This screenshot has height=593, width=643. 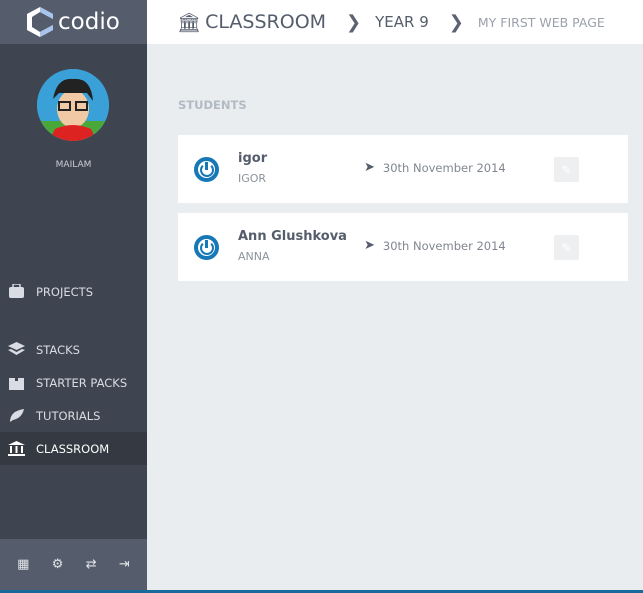 What do you see at coordinates (16, 348) in the screenshot?
I see `layers-icon` at bounding box center [16, 348].